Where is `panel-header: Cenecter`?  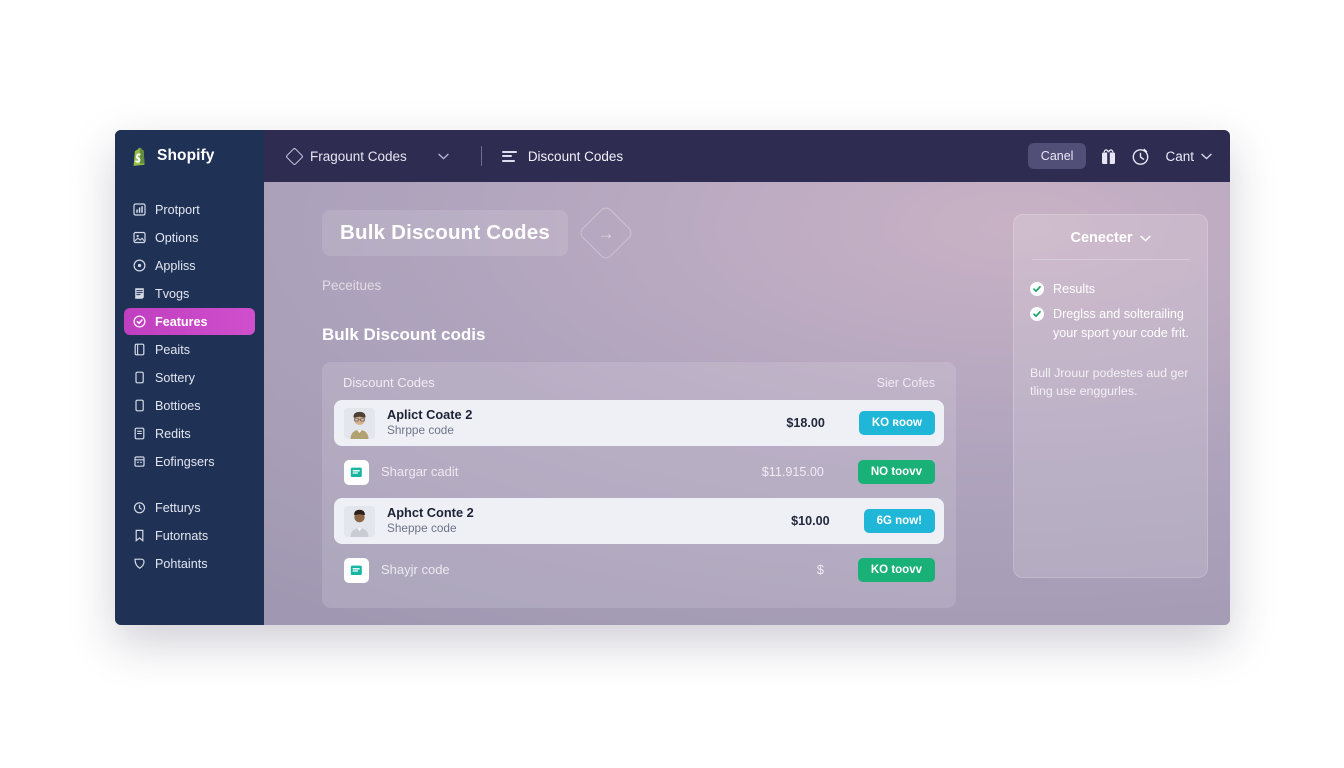 panel-header: Cenecter is located at coordinates (1110, 244).